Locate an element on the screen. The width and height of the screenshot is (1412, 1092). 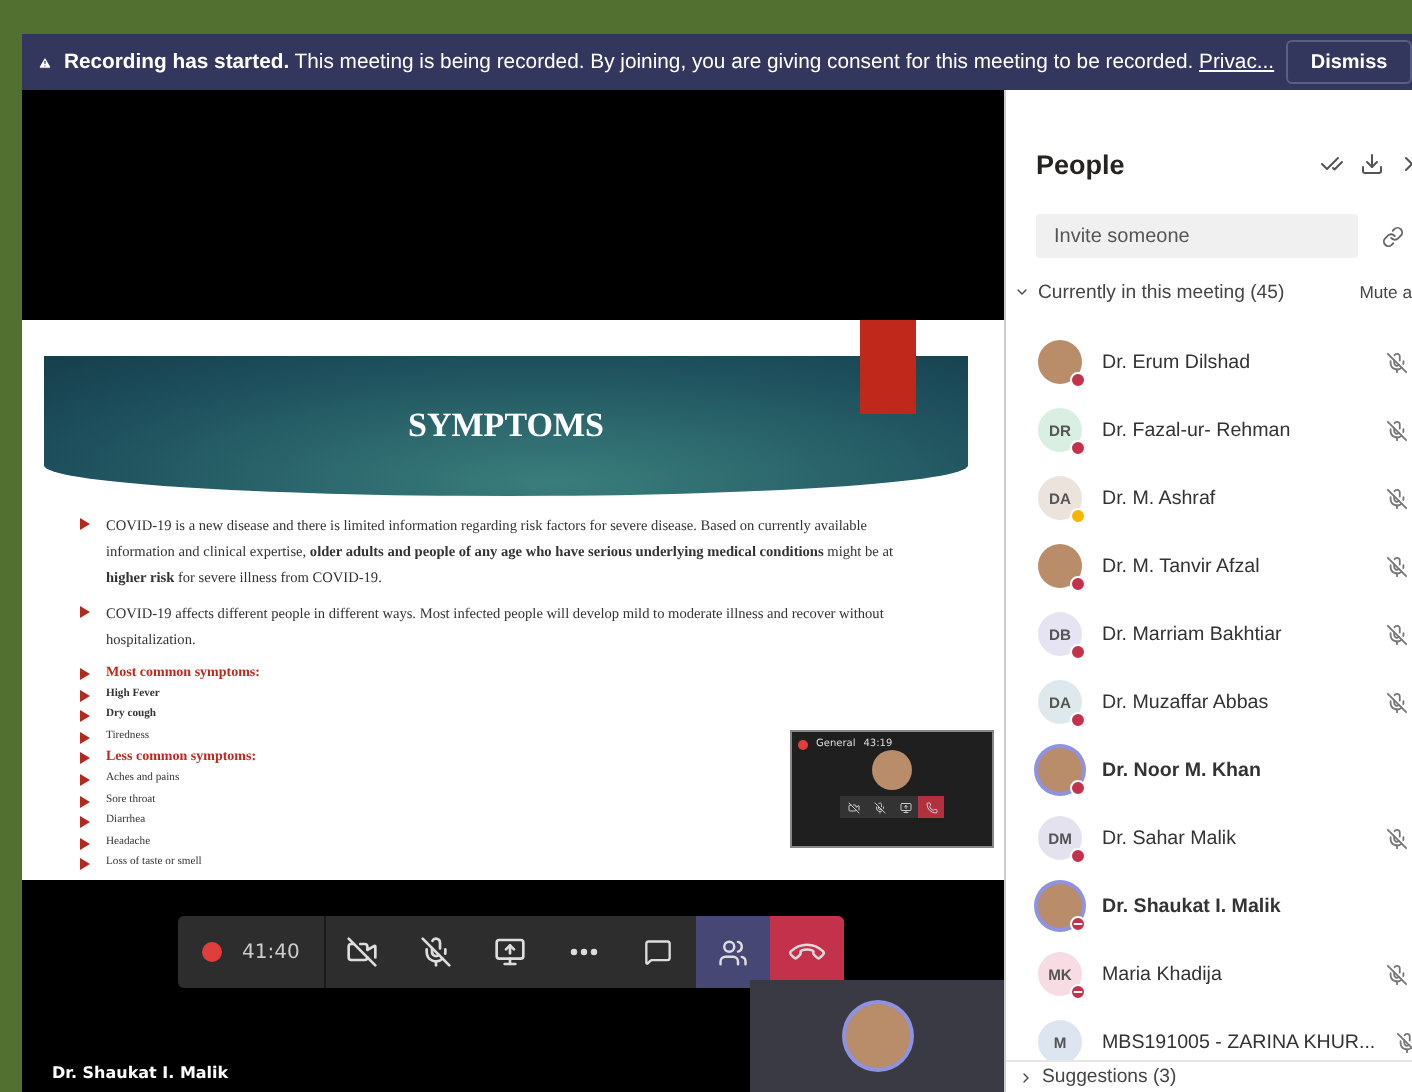
warning-icon is located at coordinates (45, 62).